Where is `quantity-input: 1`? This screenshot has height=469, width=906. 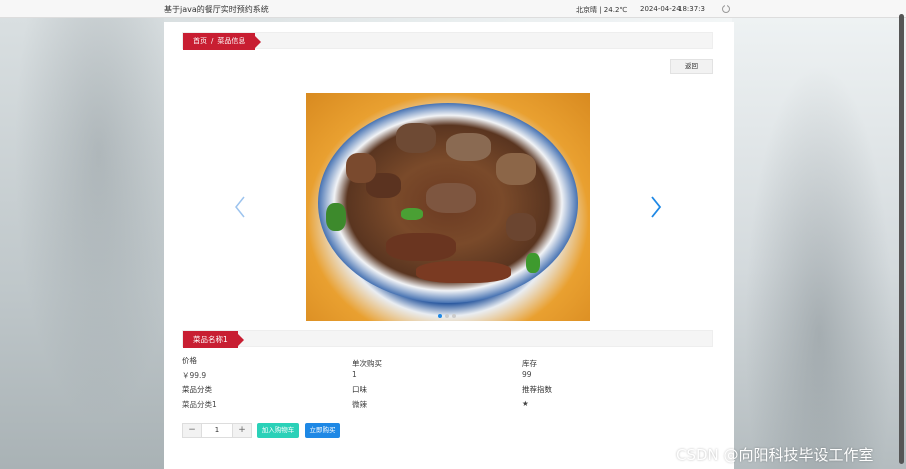
quantity-input: 1 is located at coordinates (217, 430).